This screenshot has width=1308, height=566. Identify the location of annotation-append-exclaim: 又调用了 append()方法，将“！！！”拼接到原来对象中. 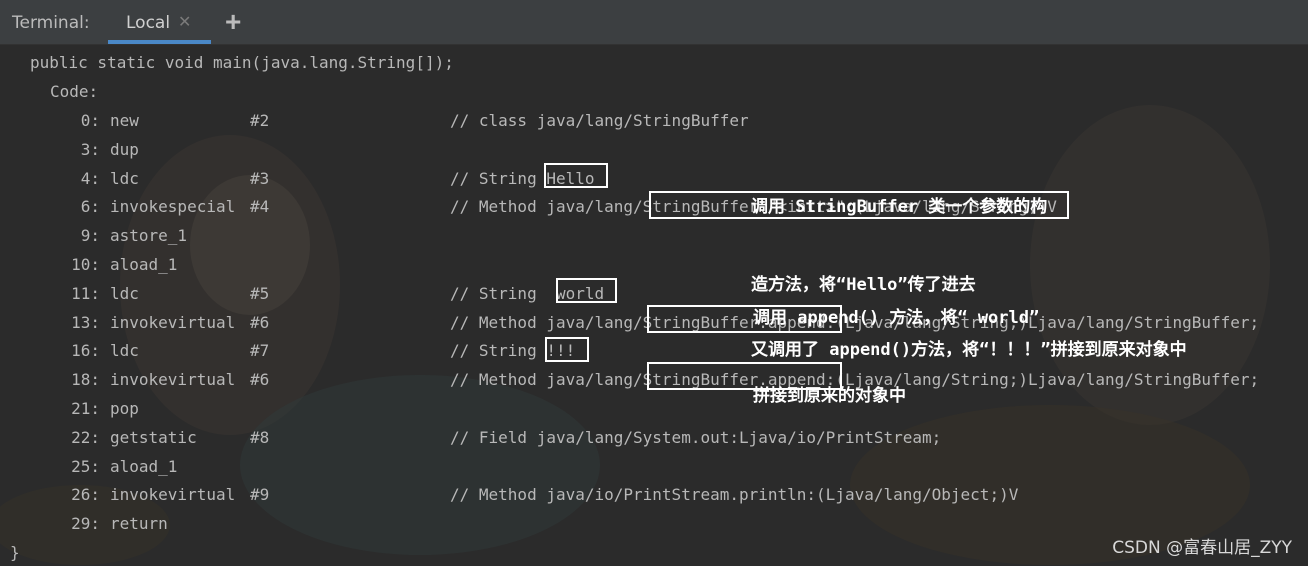
(969, 350).